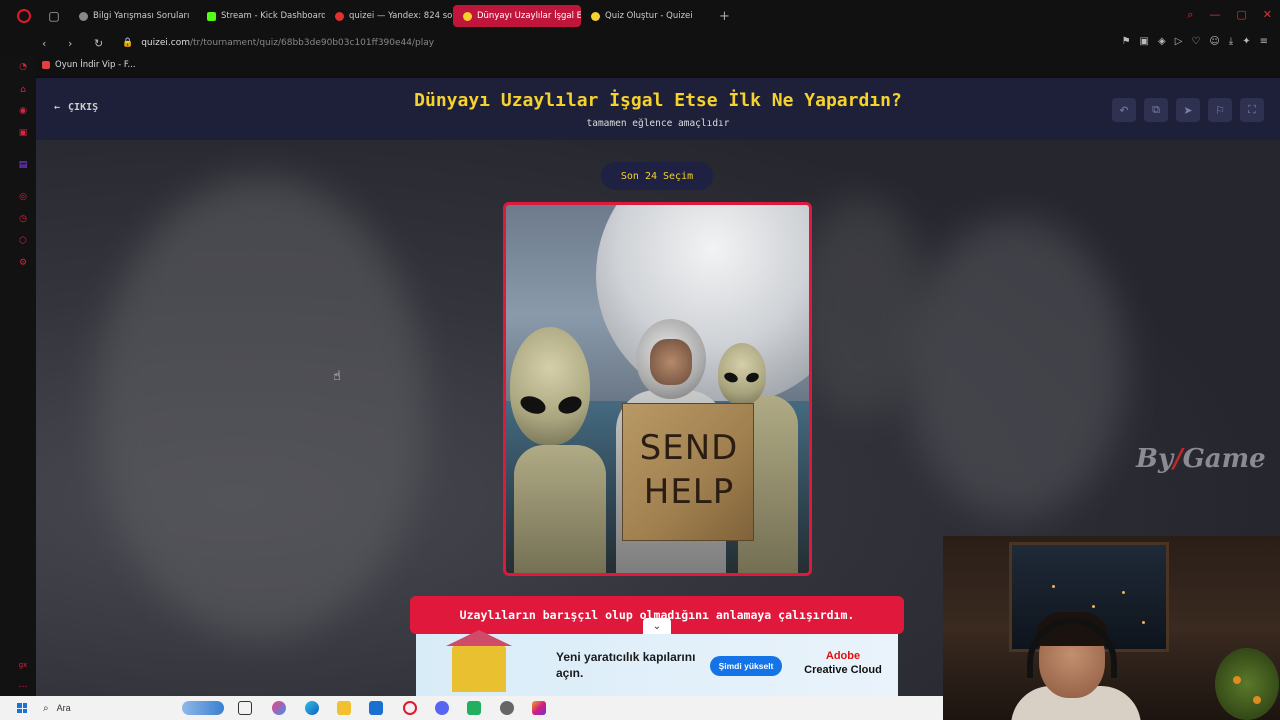 The image size is (1280, 720). What do you see at coordinates (141, 16) in the screenshot?
I see `tab-label: Bilgi Yarışması Soruları` at bounding box center [141, 16].